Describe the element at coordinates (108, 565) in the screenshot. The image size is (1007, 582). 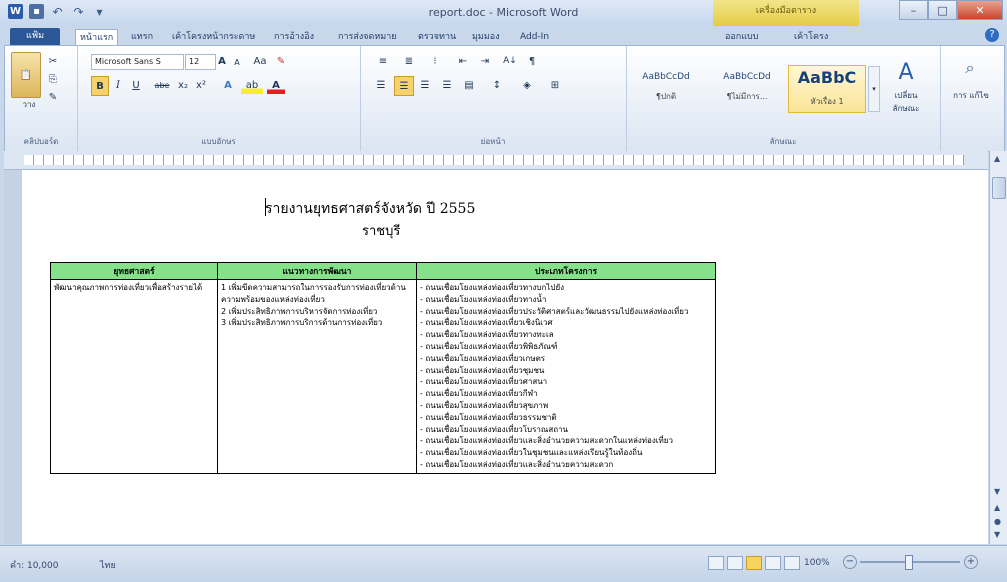
I see `language-indicator: ไทย` at that location.